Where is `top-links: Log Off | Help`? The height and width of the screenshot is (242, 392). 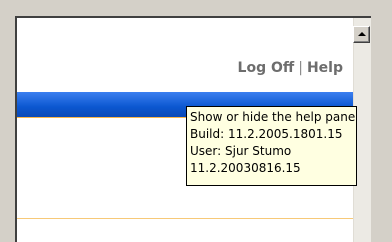
top-links: Log Off | Help is located at coordinates (290, 68).